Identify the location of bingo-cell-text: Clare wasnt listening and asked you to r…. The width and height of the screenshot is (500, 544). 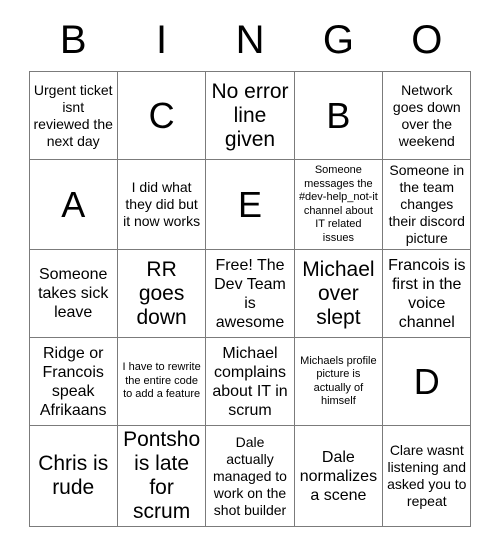
(427, 475).